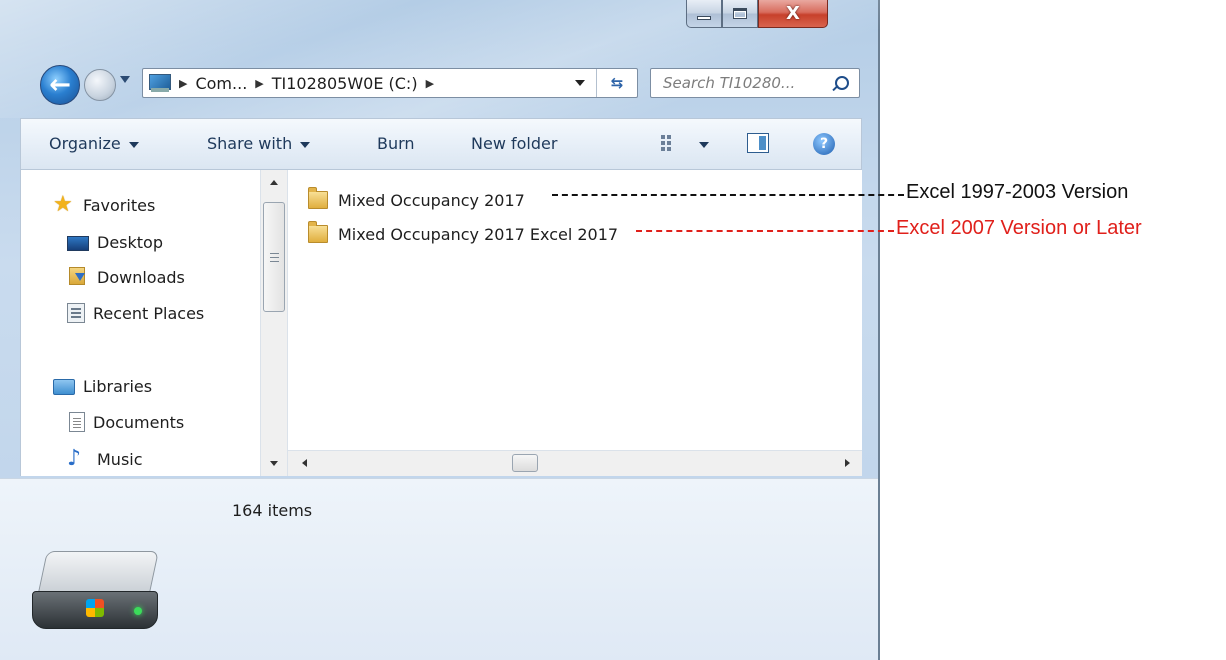  I want to click on nav-item-label: Downloads, so click(141, 277).